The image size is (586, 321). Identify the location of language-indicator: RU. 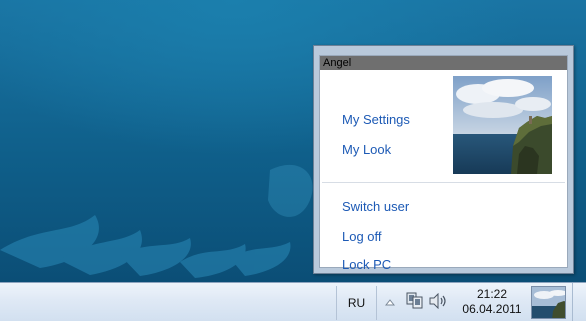
(356, 303).